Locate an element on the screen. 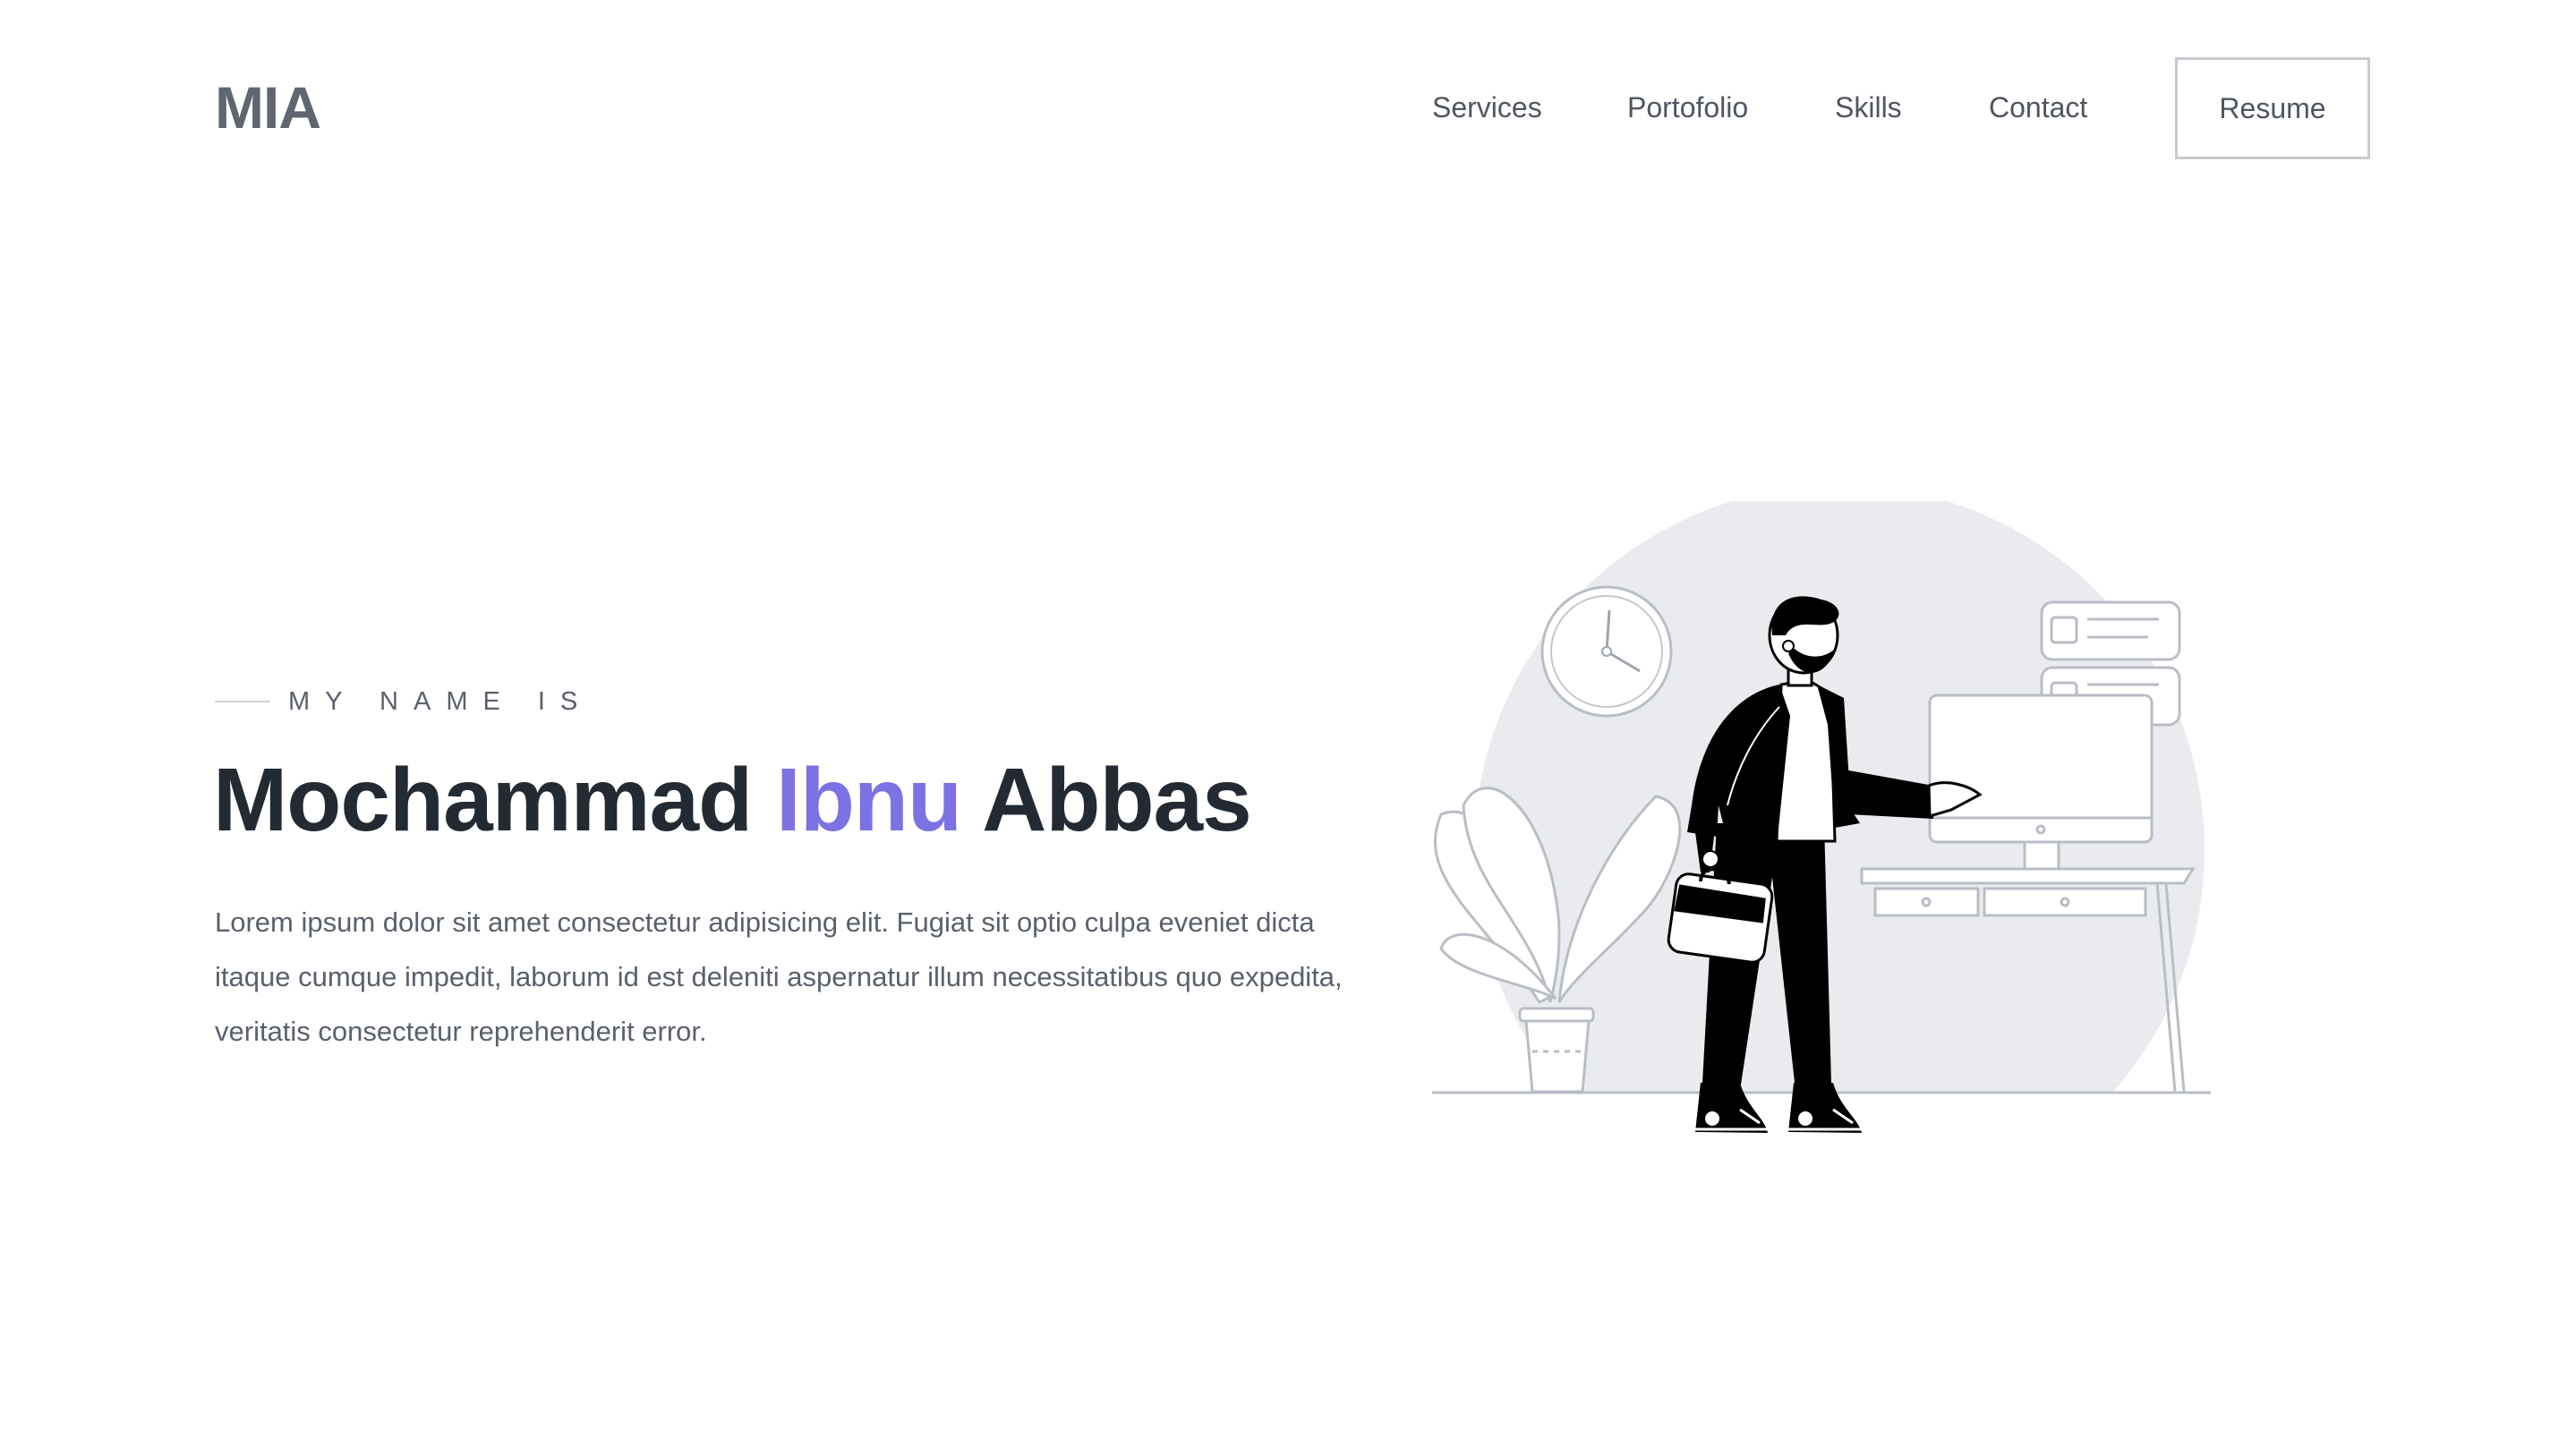  hero-name-first: Mochammad is located at coordinates (483, 800).